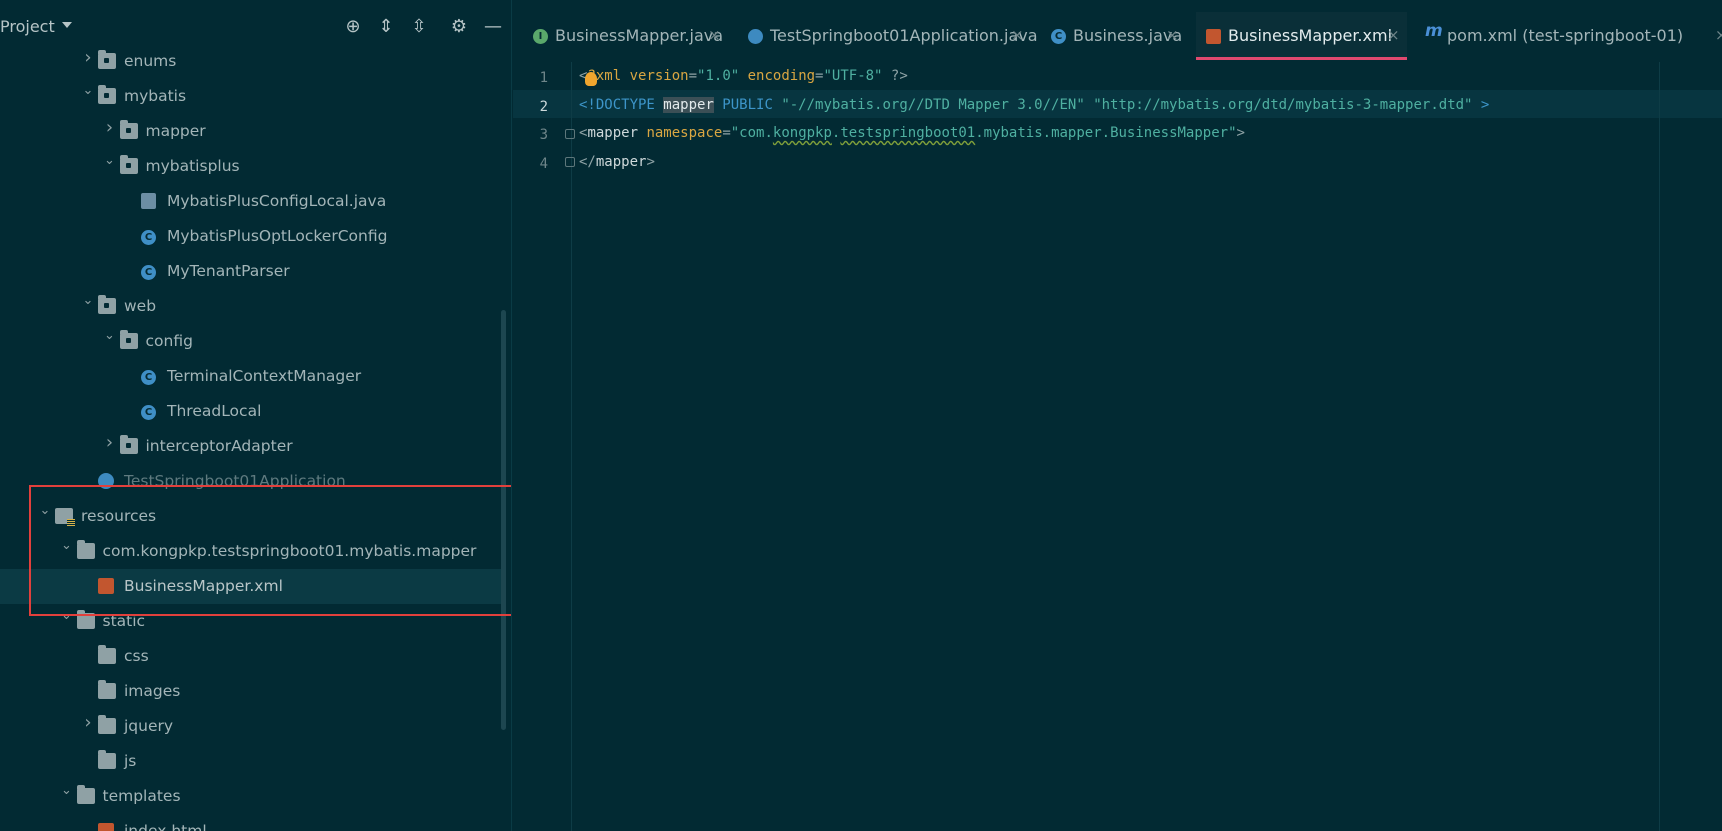  I want to click on tree-item: › jquery, so click(252, 726).